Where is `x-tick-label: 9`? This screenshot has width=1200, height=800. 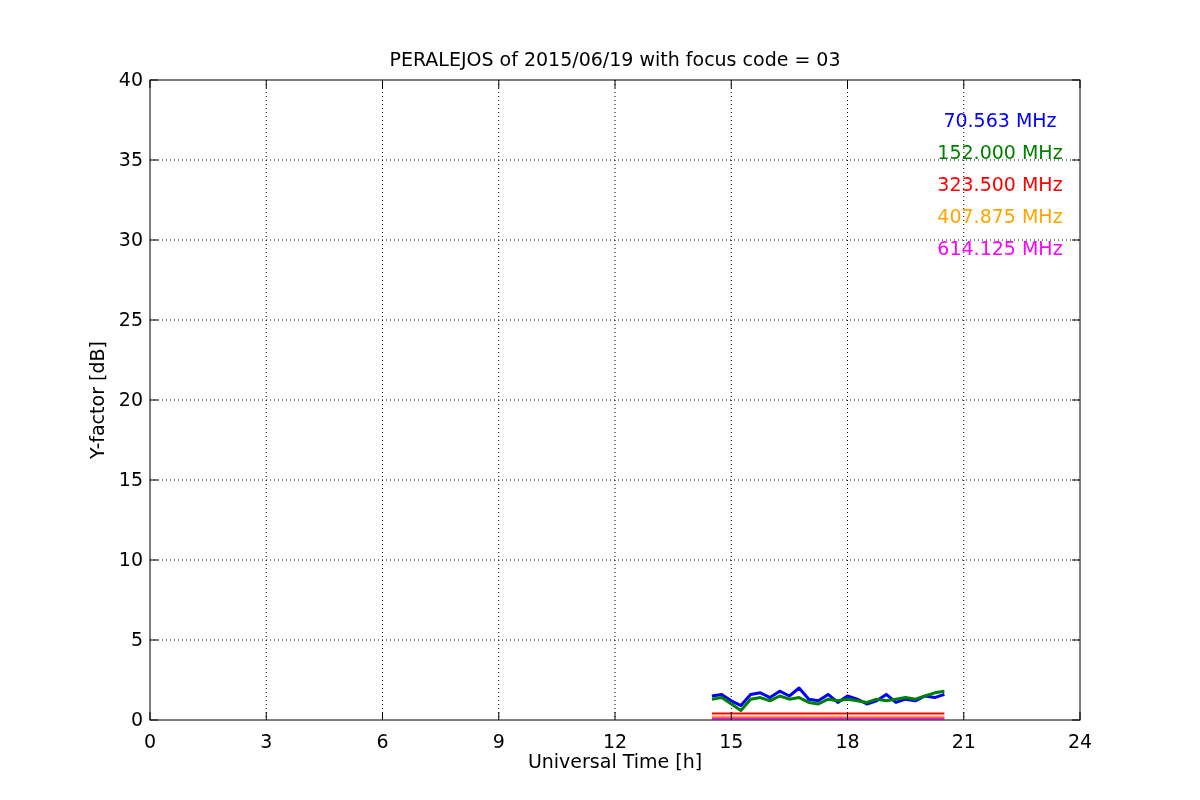
x-tick-label: 9 is located at coordinates (498, 740).